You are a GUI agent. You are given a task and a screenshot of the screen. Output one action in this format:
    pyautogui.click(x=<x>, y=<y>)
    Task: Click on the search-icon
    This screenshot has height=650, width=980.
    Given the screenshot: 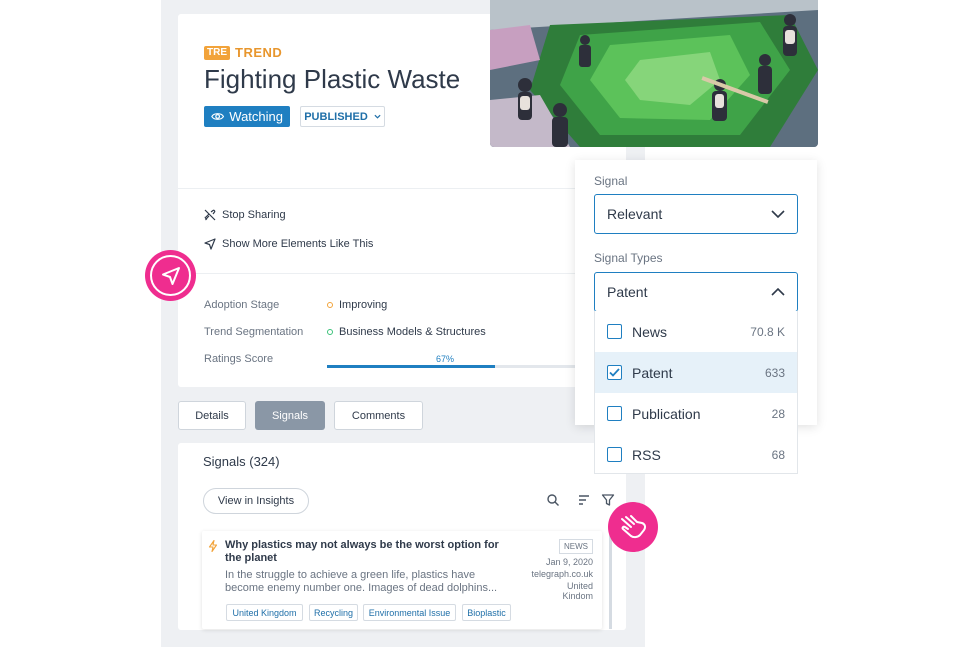 What is the action you would take?
    pyautogui.click(x=553, y=500)
    